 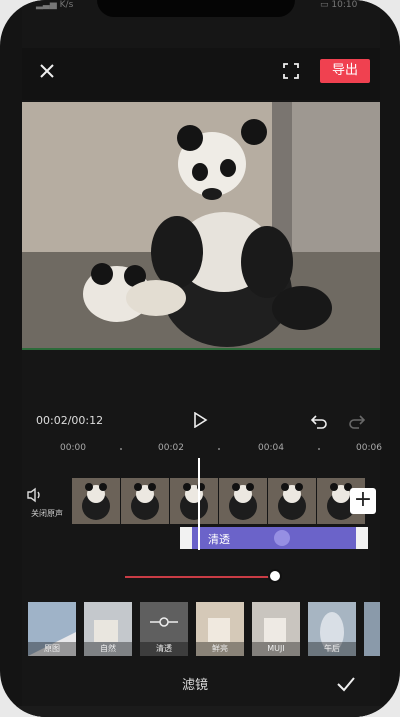 I want to click on tick-label: 00:00, so click(x=73, y=448).